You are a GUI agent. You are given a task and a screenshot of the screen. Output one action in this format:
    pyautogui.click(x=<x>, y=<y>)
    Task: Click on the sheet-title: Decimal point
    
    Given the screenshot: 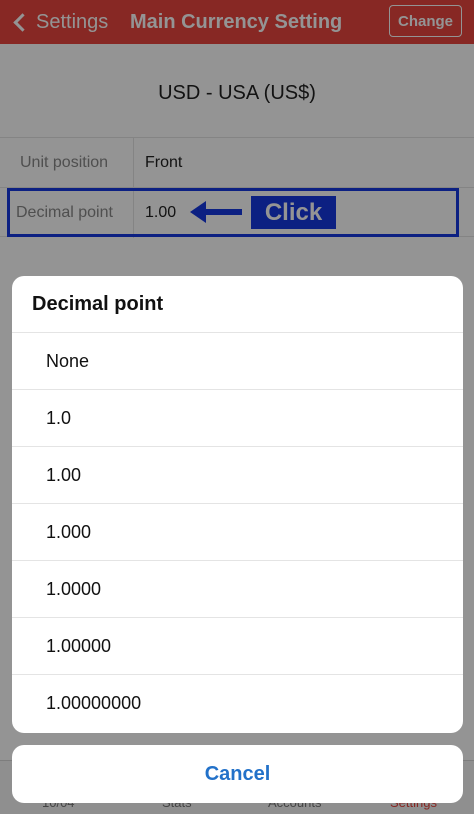 What is the action you would take?
    pyautogui.click(x=237, y=304)
    